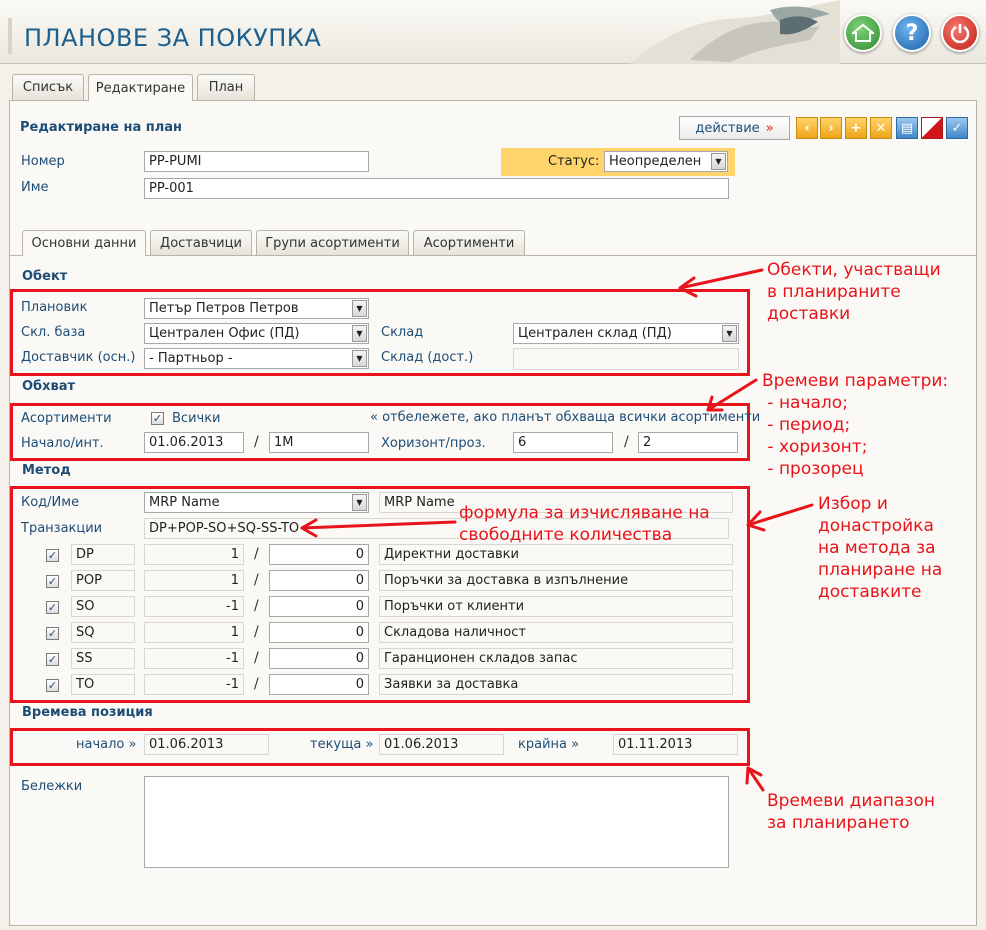 Image resolution: width=986 pixels, height=930 pixels. I want to click on base-label: Скл. база, so click(53, 332).